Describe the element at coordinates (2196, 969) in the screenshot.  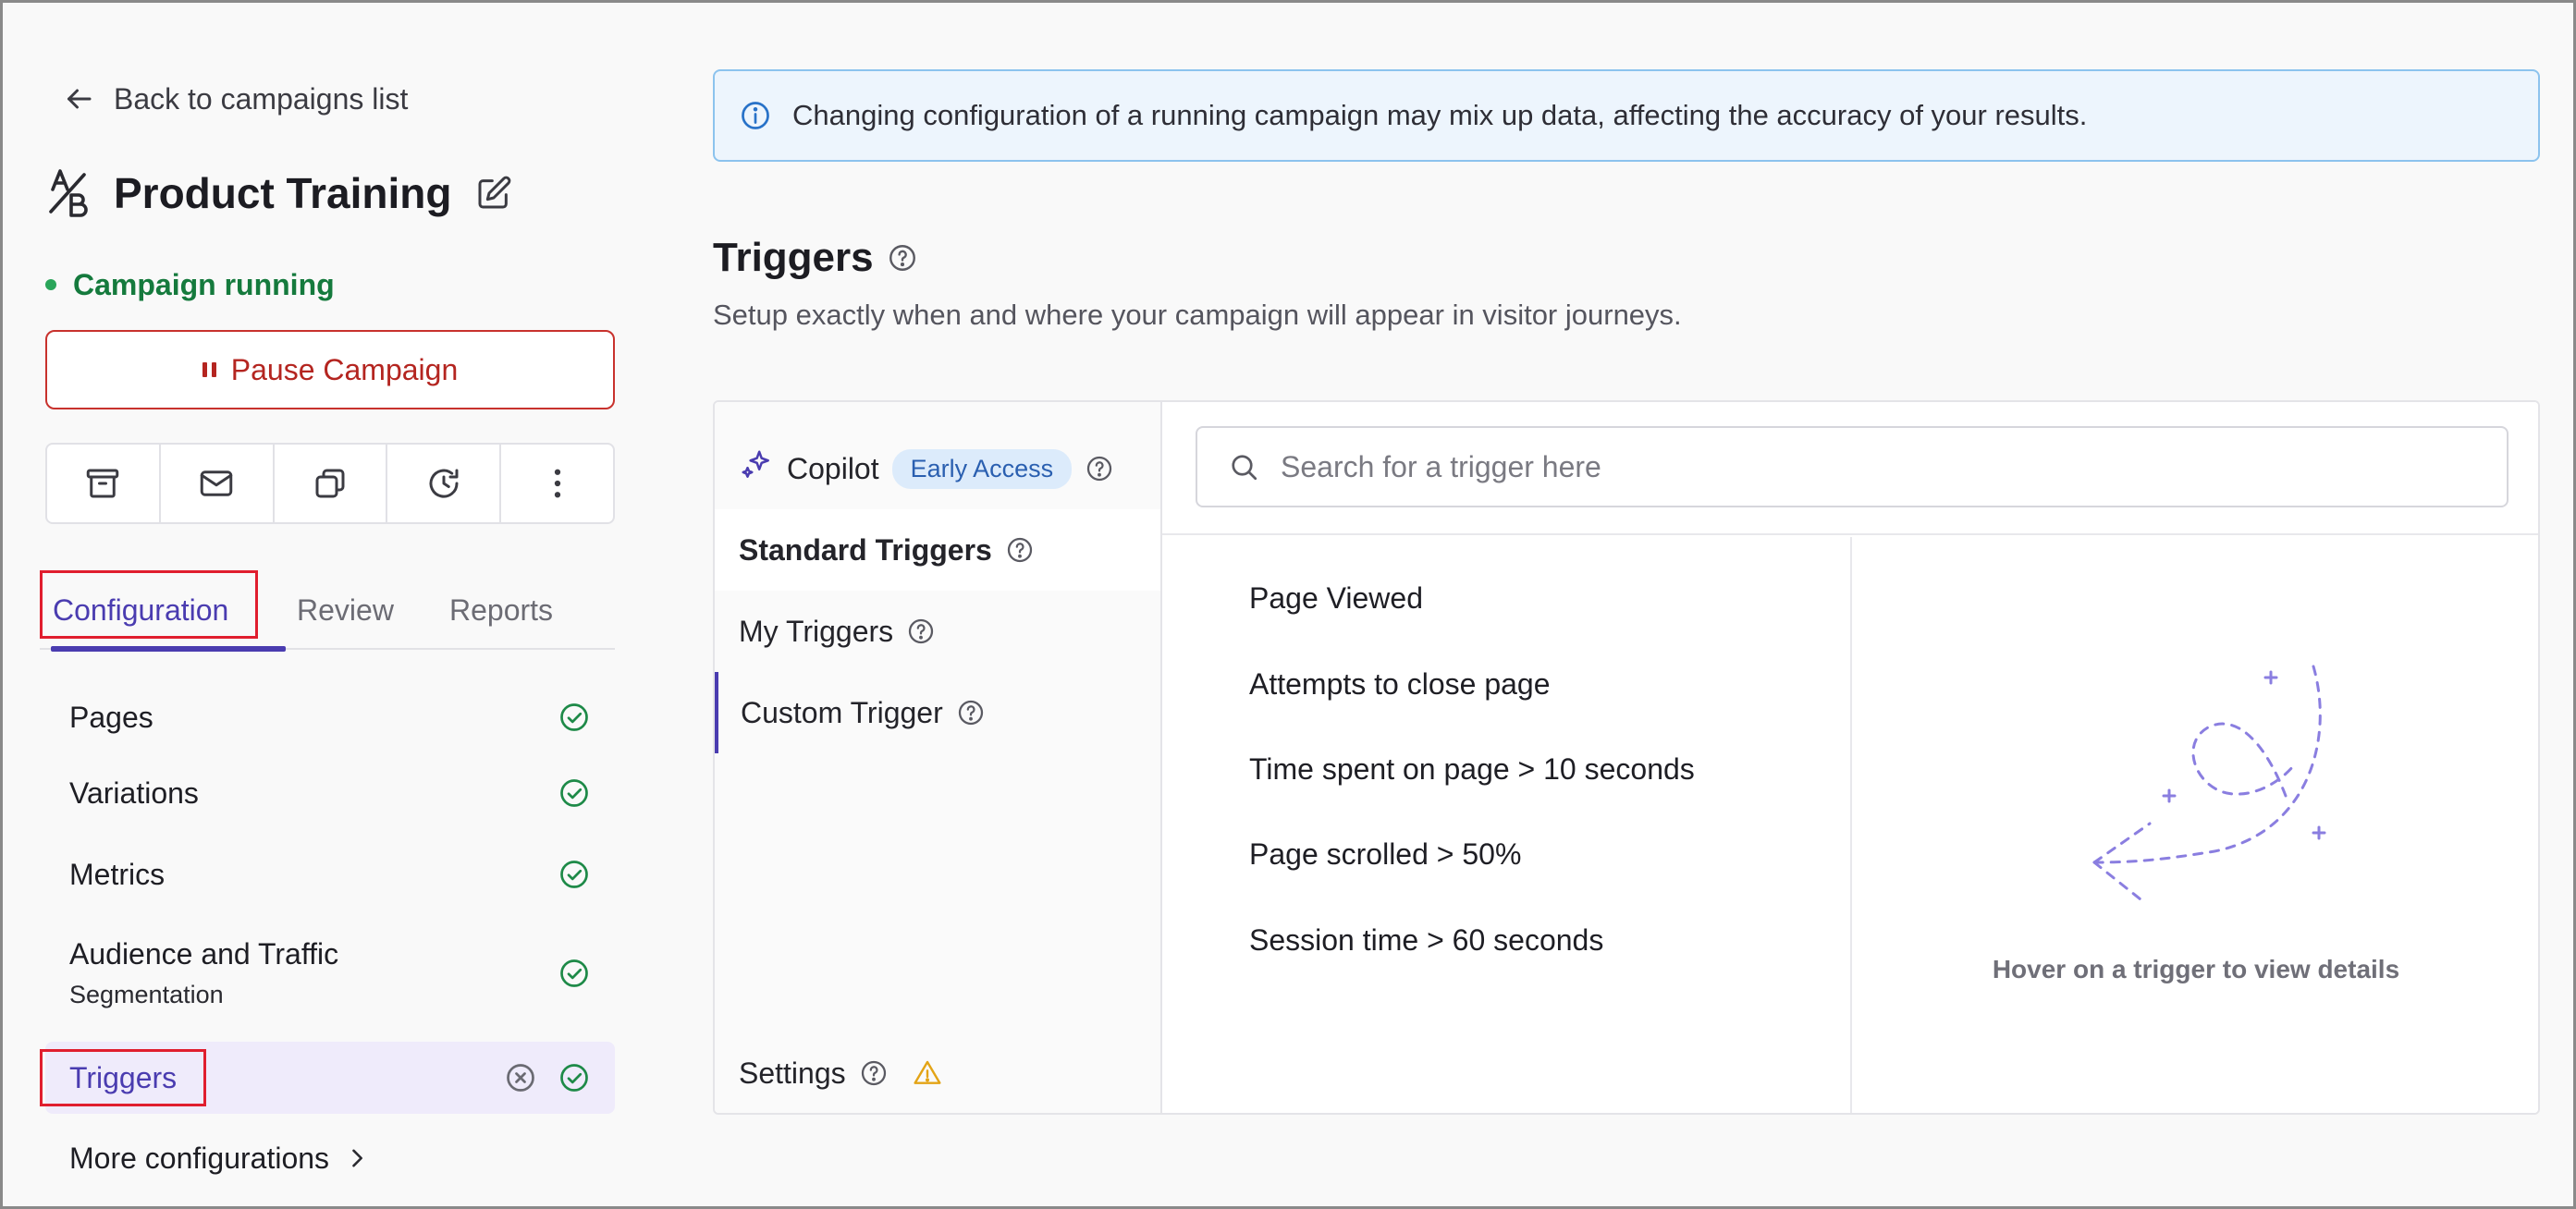
I see `details-hint: Hover on a trigger to view details` at that location.